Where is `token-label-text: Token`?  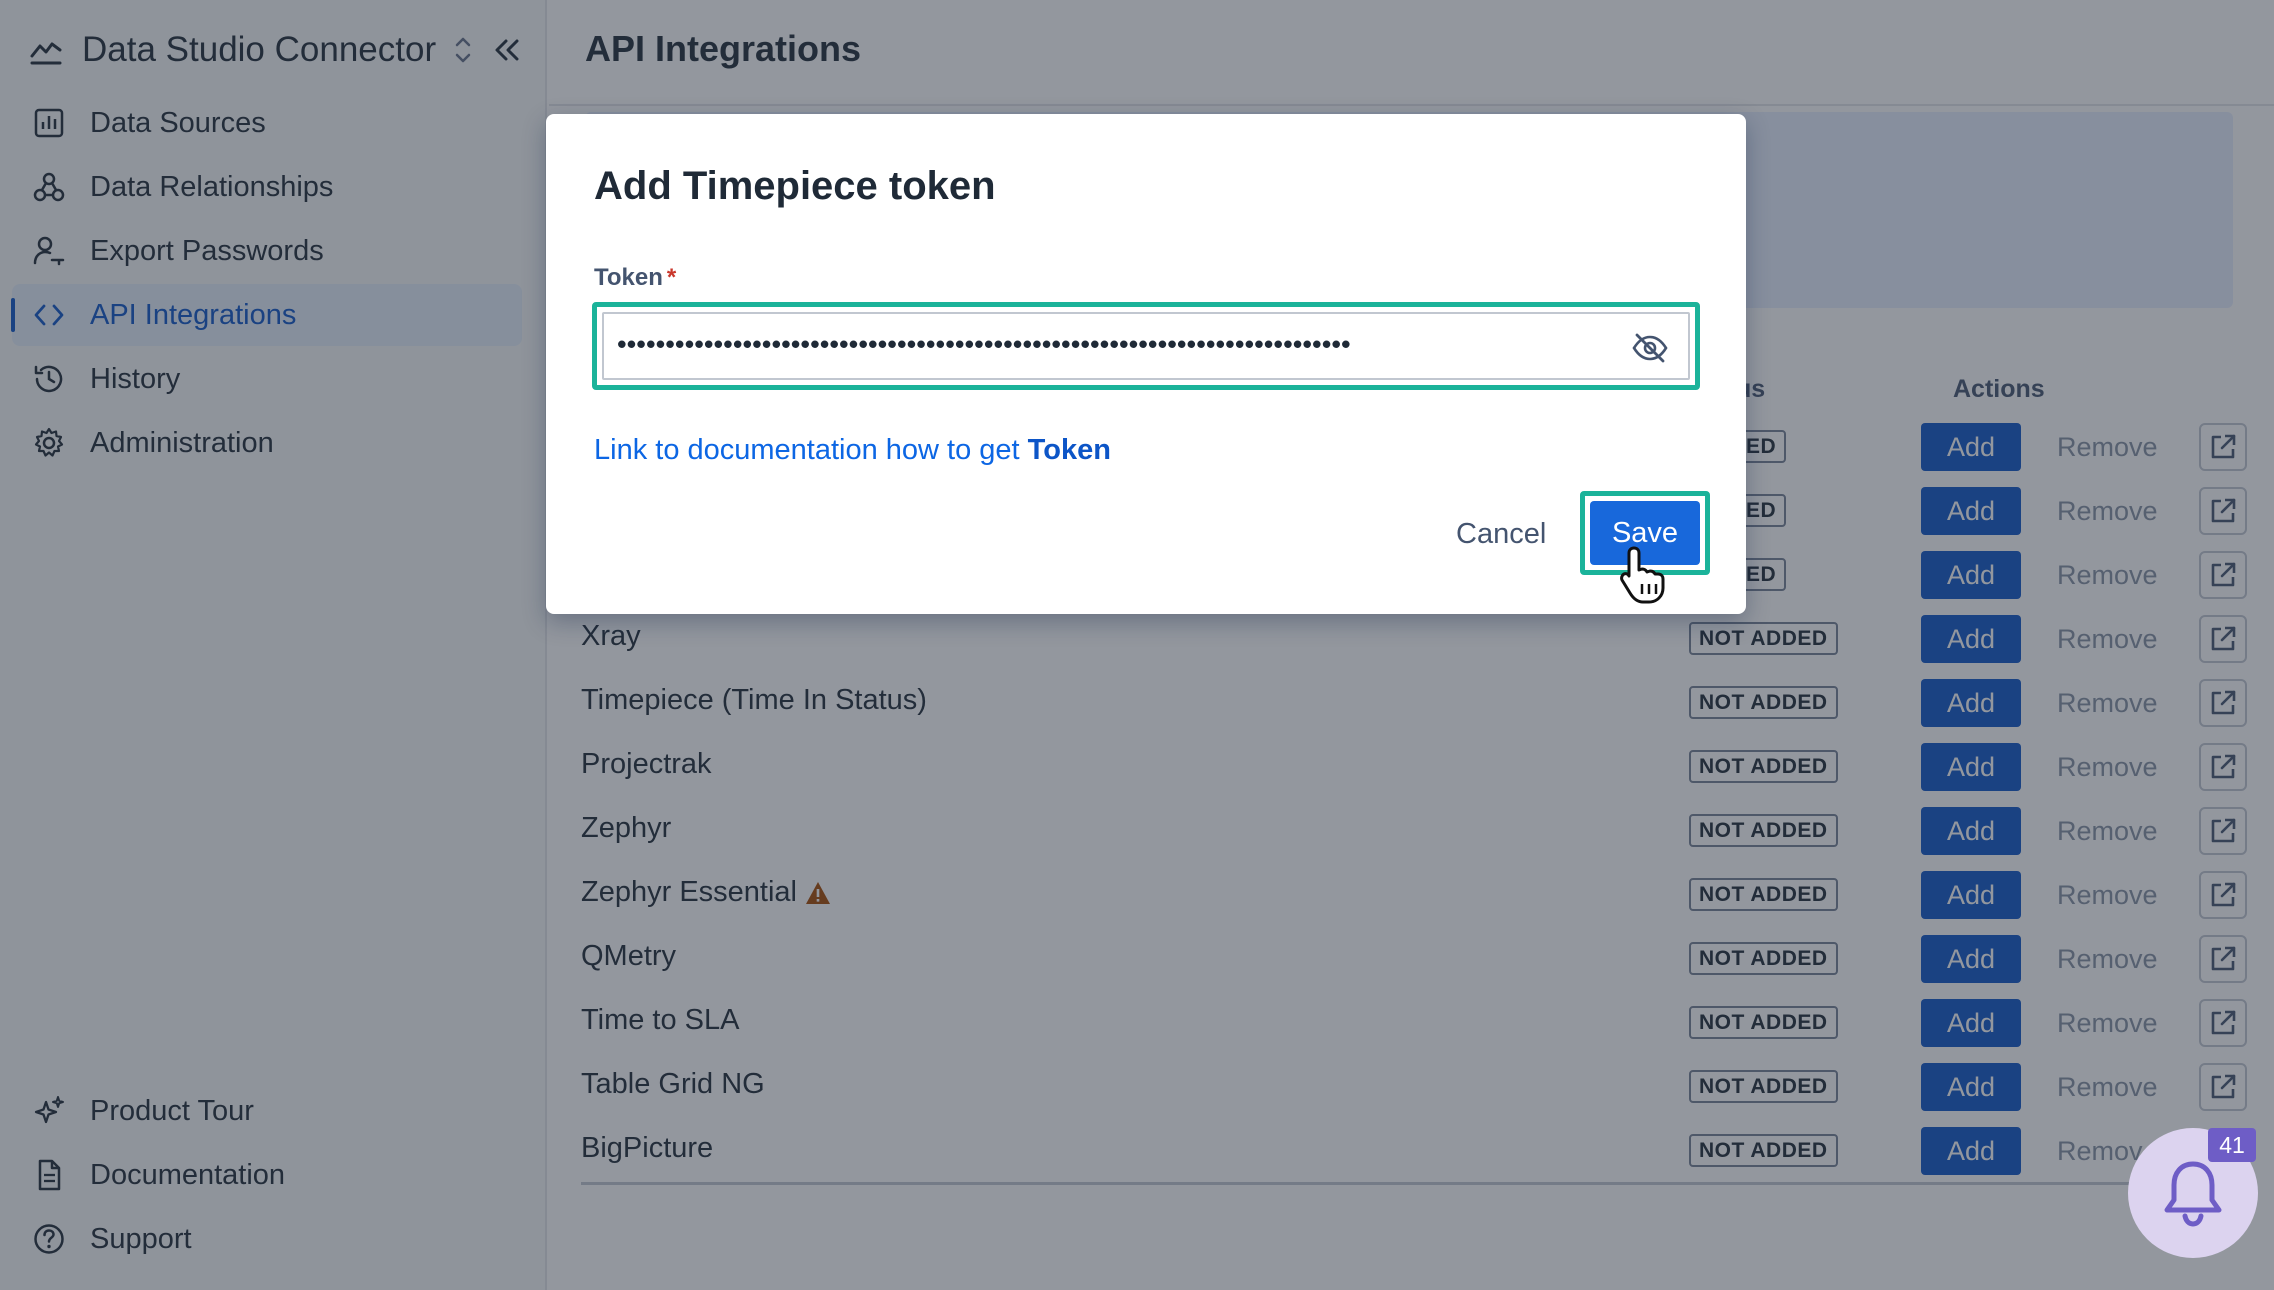 token-label-text: Token is located at coordinates (628, 277).